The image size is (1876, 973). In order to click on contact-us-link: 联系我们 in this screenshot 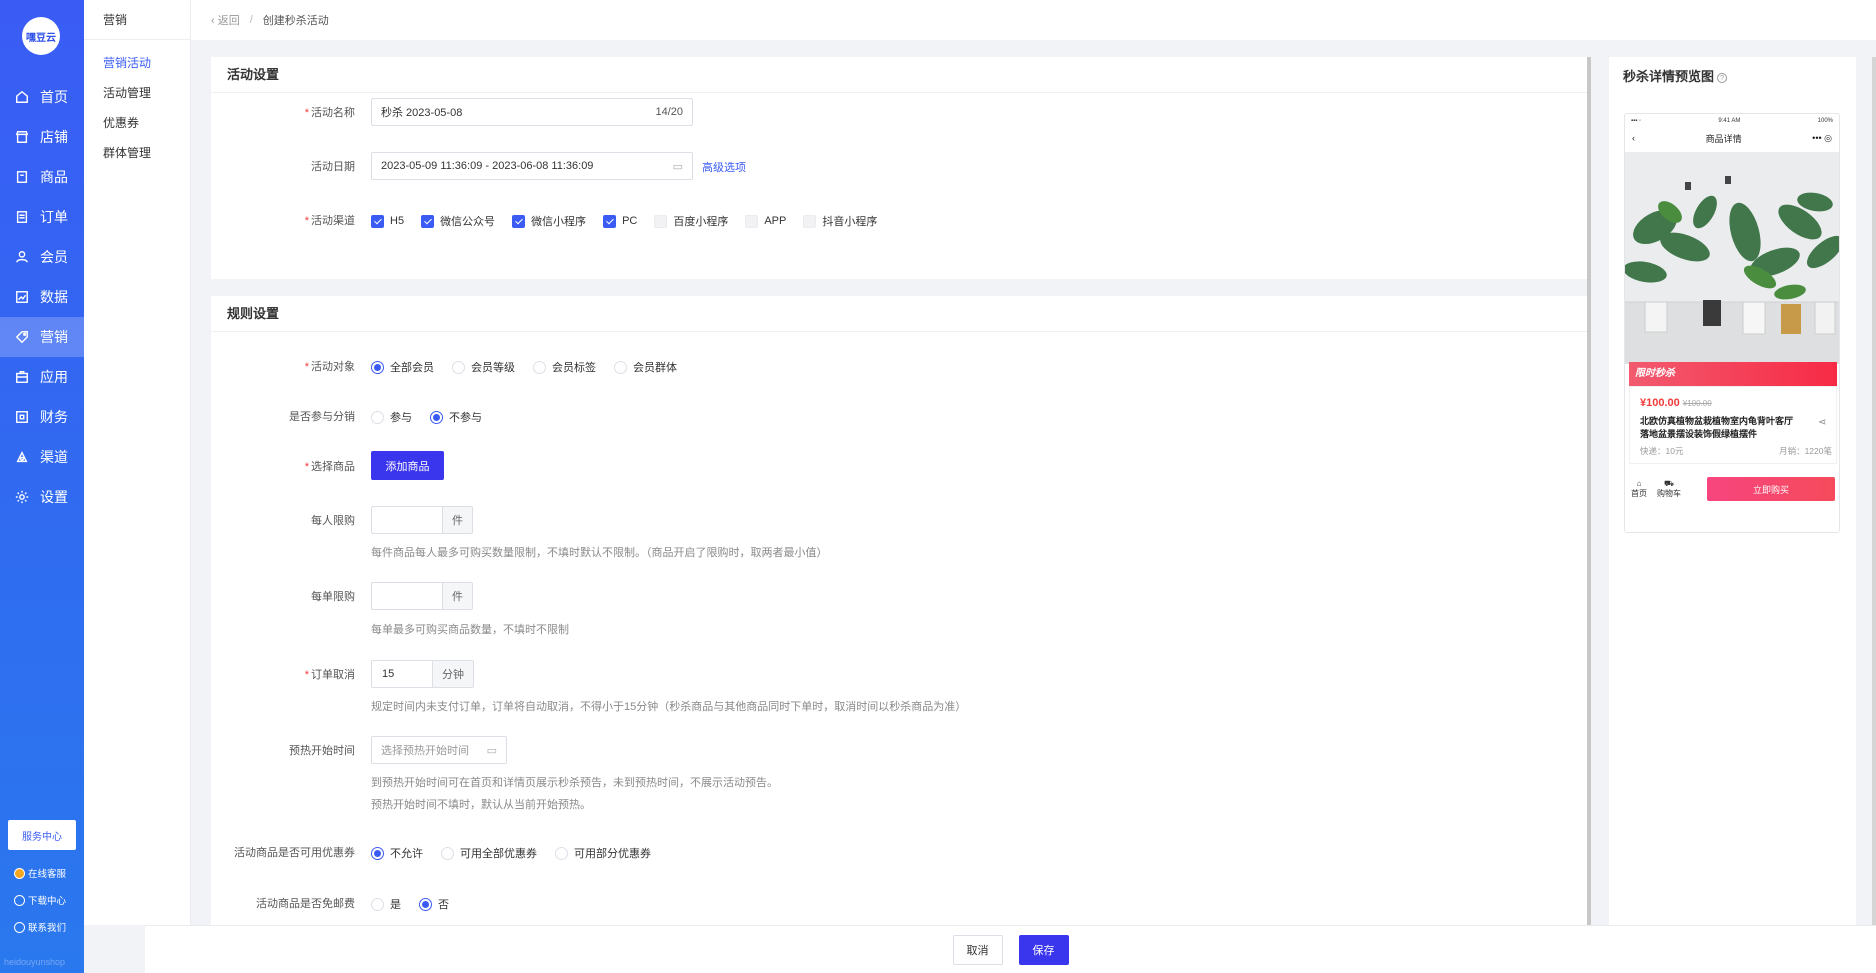, I will do `click(40, 927)`.